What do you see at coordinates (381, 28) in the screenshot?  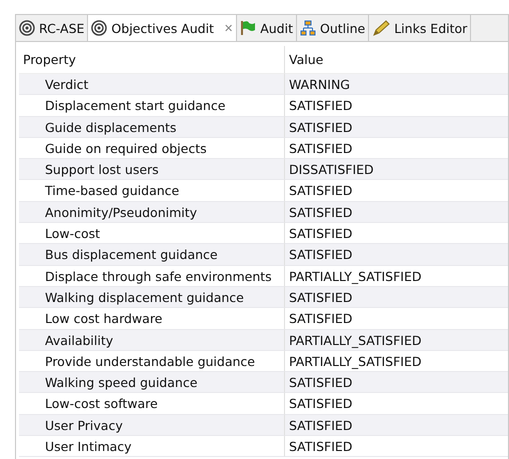 I see `pencil-icon` at bounding box center [381, 28].